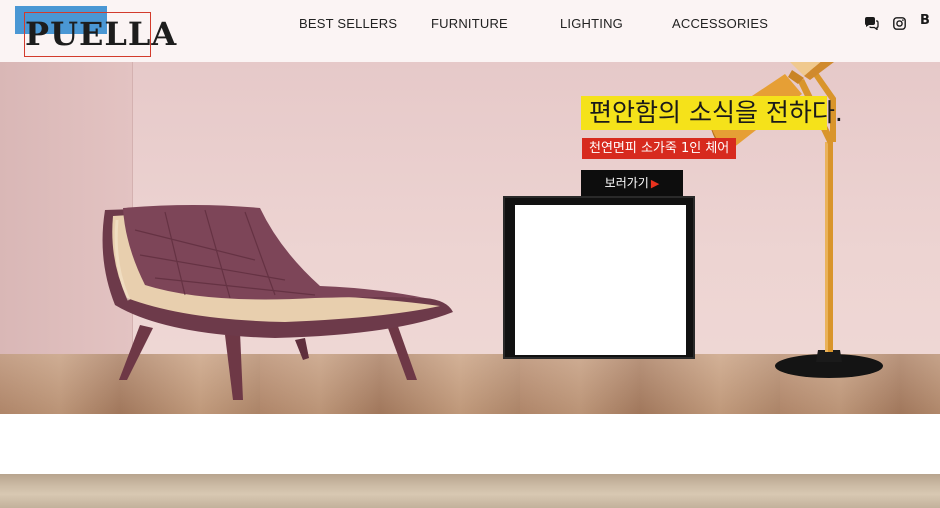  I want to click on view-more-button: 보러가기 ▶, so click(632, 183).